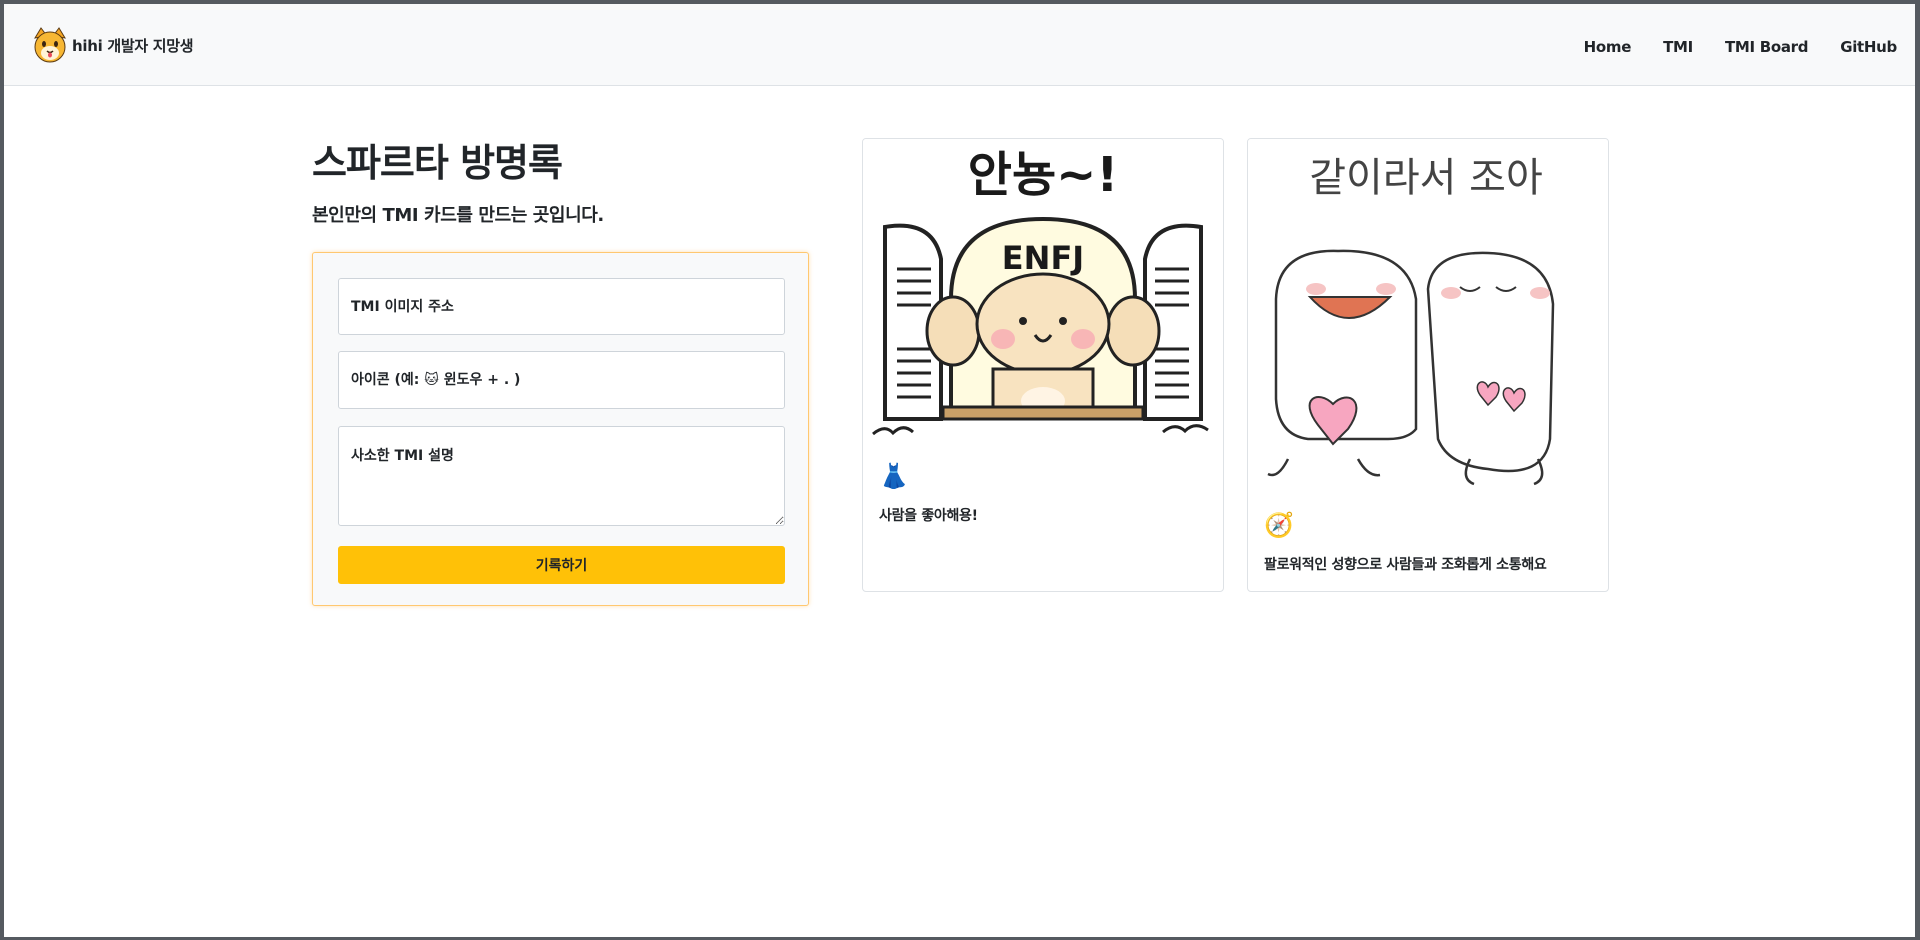 This screenshot has height=940, width=1920. What do you see at coordinates (437, 163) in the screenshot?
I see `page-title: 스파르타 방명록` at bounding box center [437, 163].